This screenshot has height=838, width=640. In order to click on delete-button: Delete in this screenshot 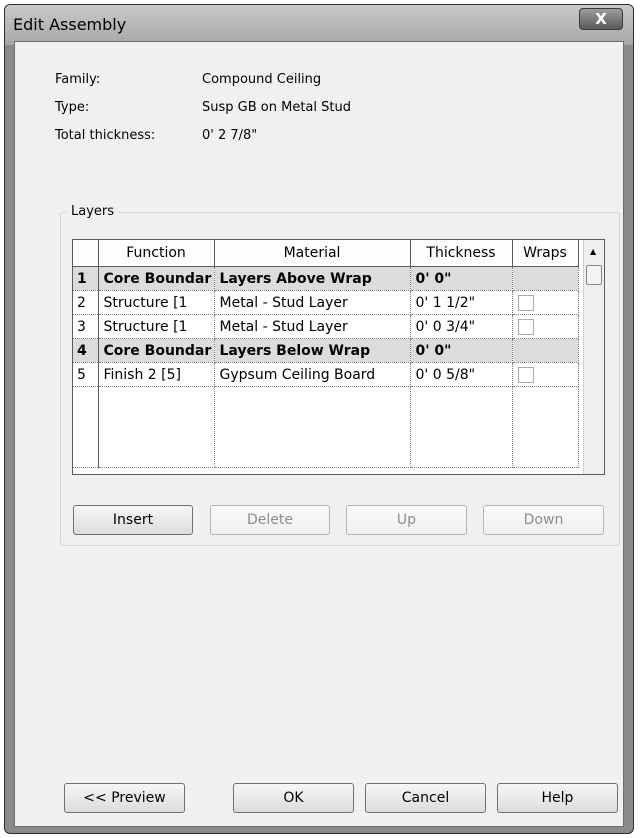, I will do `click(270, 520)`.